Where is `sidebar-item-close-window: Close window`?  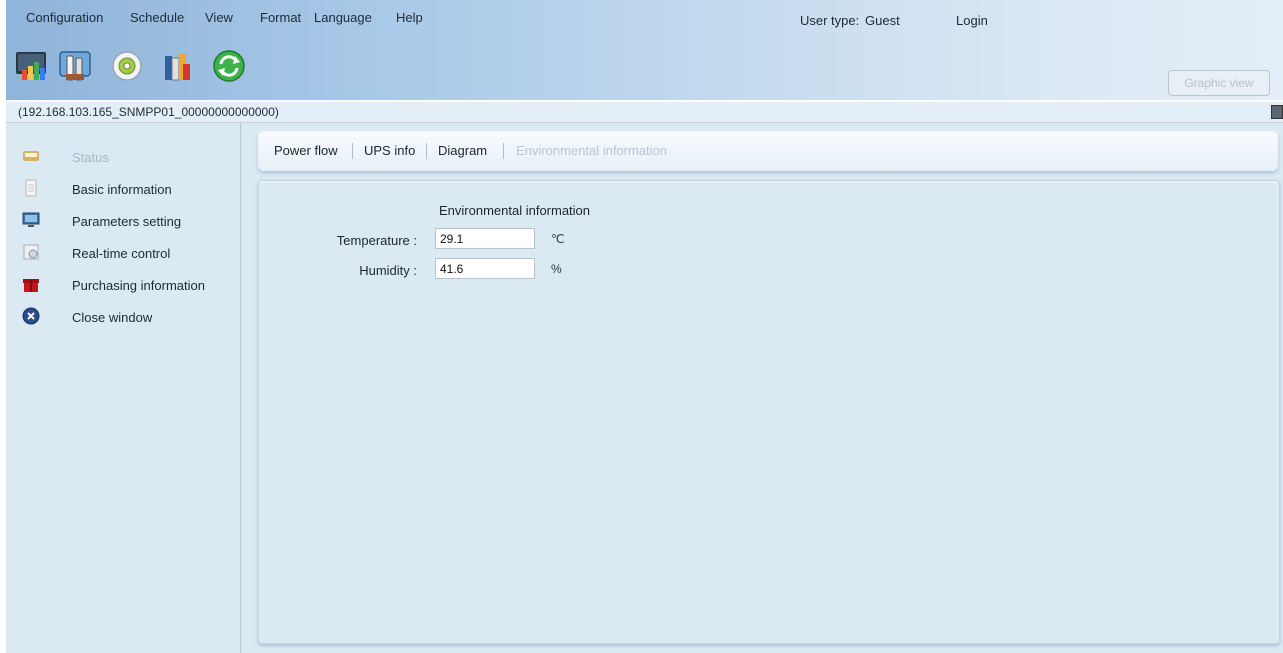 sidebar-item-close-window: Close window is located at coordinates (123, 318).